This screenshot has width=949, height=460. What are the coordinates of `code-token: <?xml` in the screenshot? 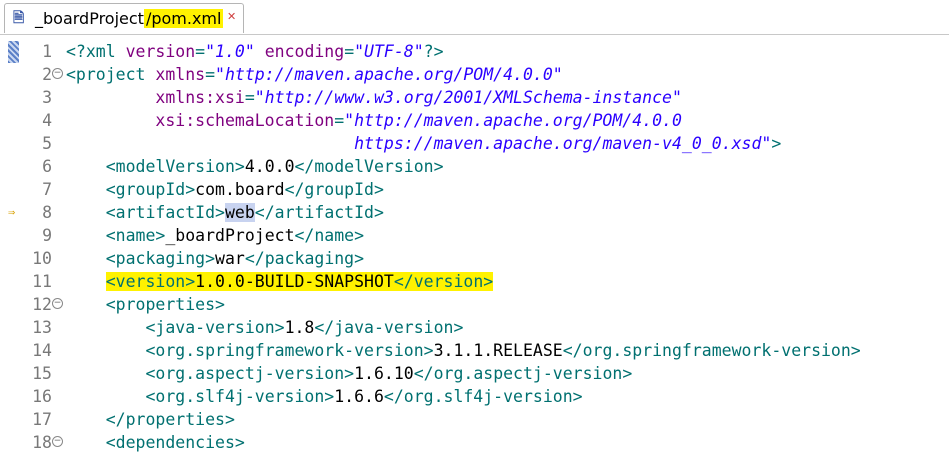 It's located at (96, 51).